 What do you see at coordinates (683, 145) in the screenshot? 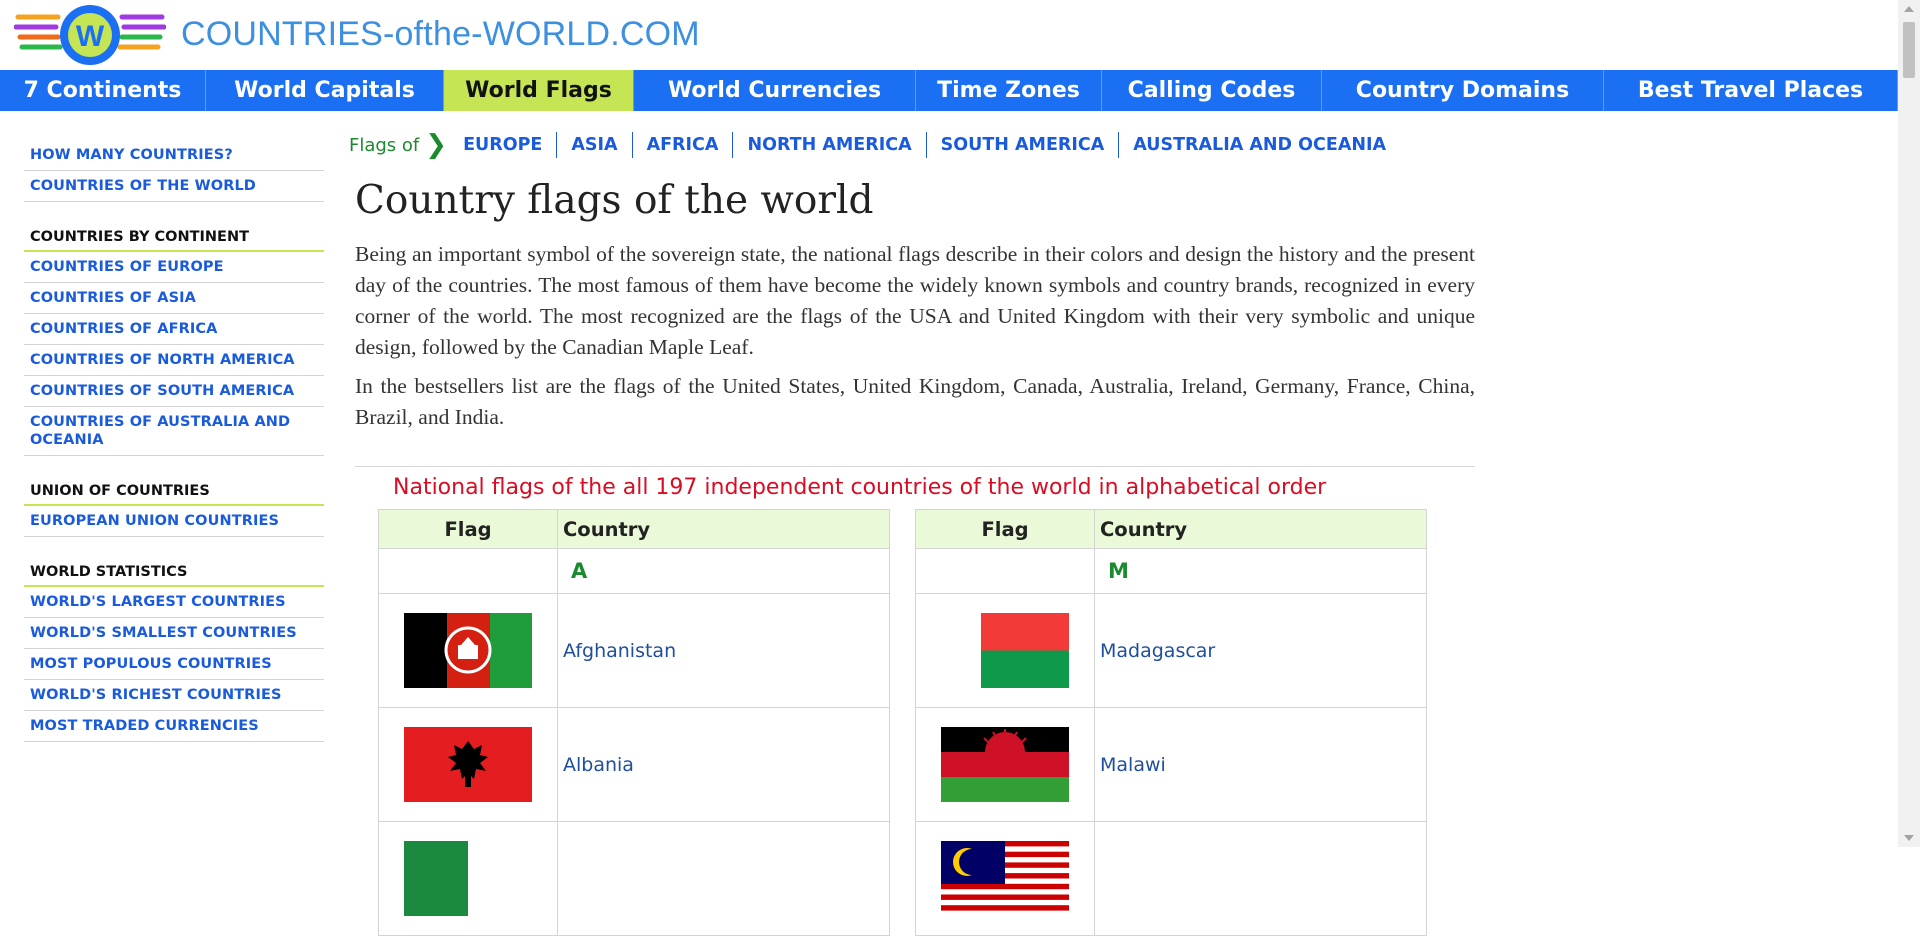
I see `breadcrumb-link-africa: AFRICA` at bounding box center [683, 145].